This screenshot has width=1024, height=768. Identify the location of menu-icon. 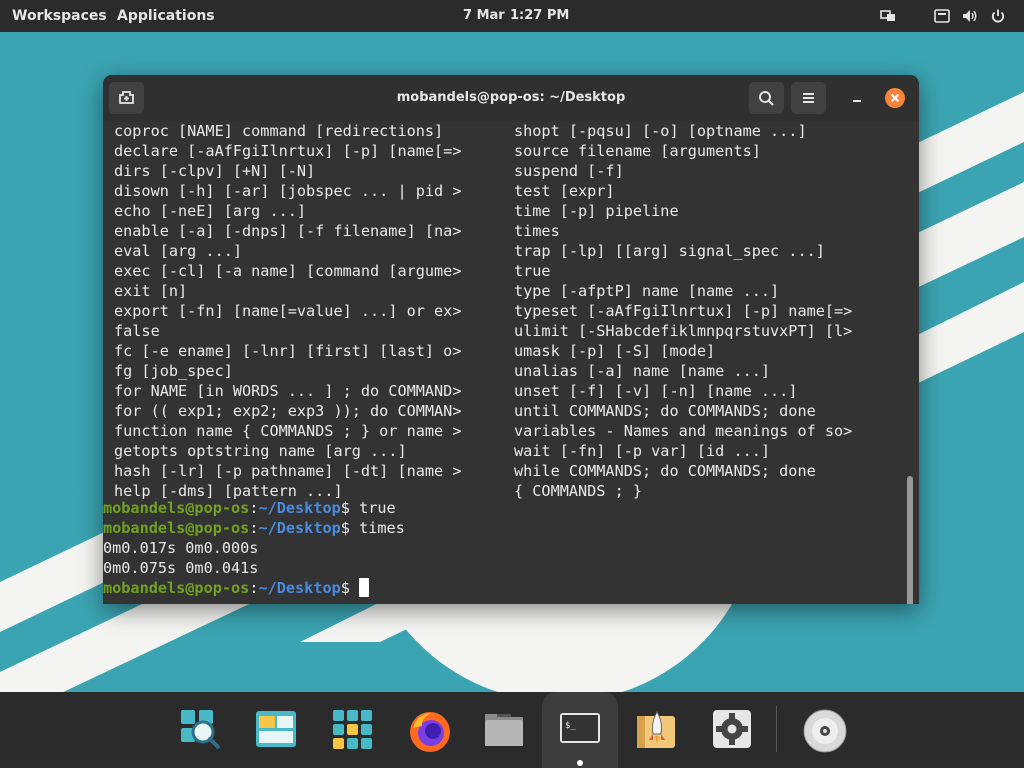
(808, 98).